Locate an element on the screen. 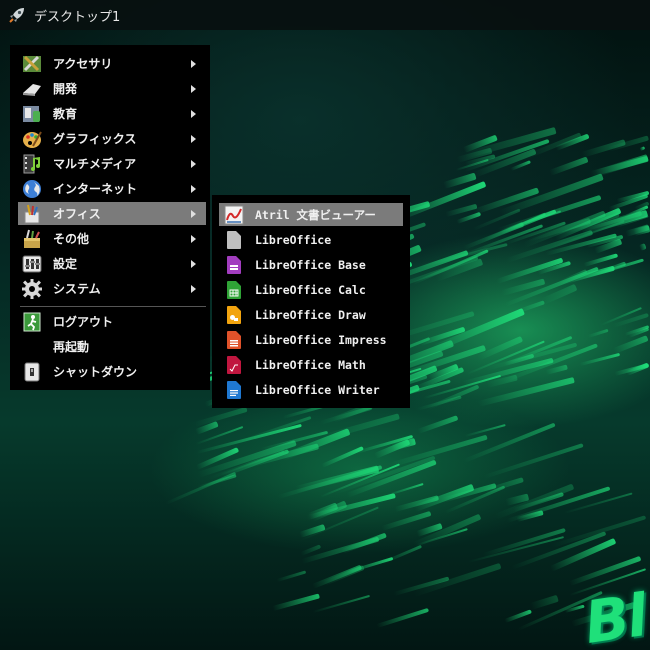 Image resolution: width=650 pixels, height=650 pixels. menu-item-accessories: アクセサリ is located at coordinates (112, 63).